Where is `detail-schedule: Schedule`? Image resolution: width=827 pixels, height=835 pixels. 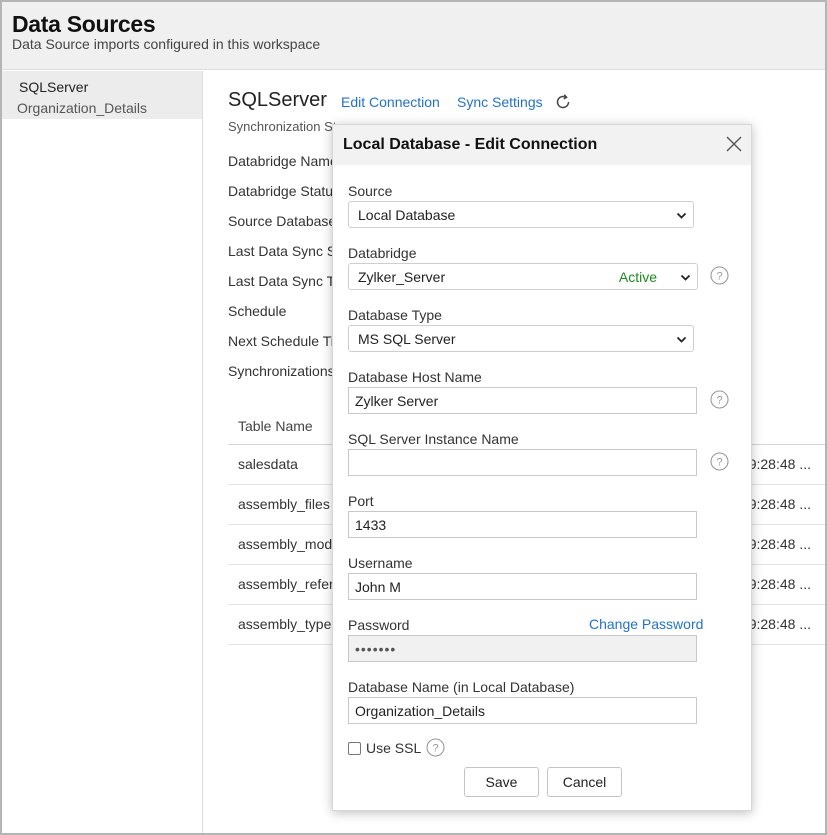 detail-schedule: Schedule is located at coordinates (257, 311).